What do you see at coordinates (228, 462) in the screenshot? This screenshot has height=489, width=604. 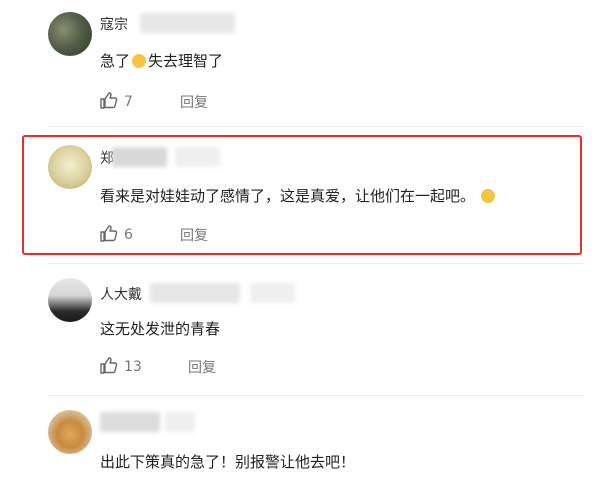 I see `comment-text: 出此下策真的急了！别报警让他去吧！` at bounding box center [228, 462].